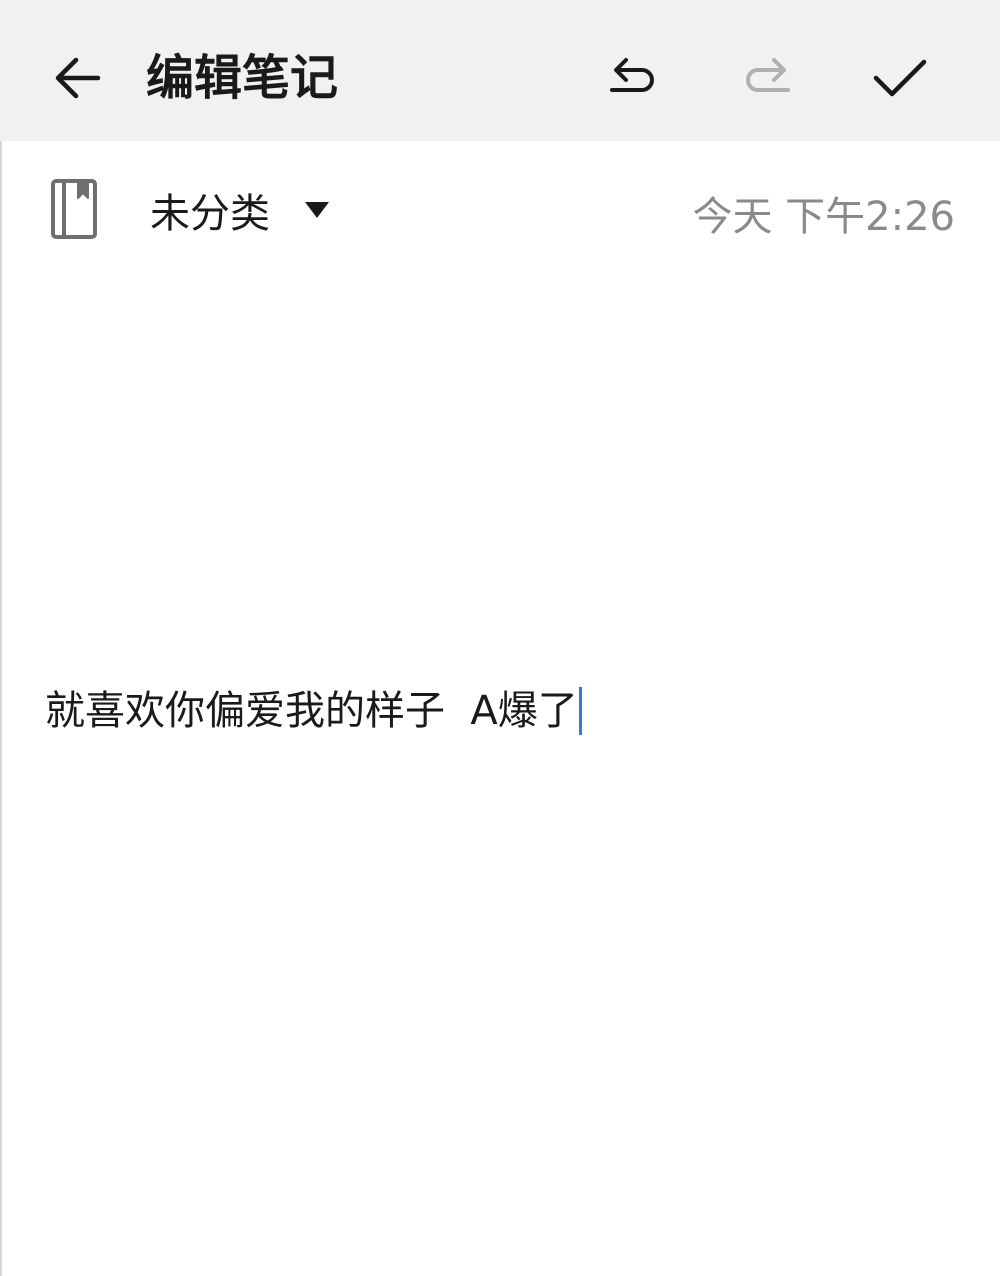 The height and width of the screenshot is (1276, 1000). Describe the element at coordinates (74, 209) in the screenshot. I see `notebook-icon` at that location.